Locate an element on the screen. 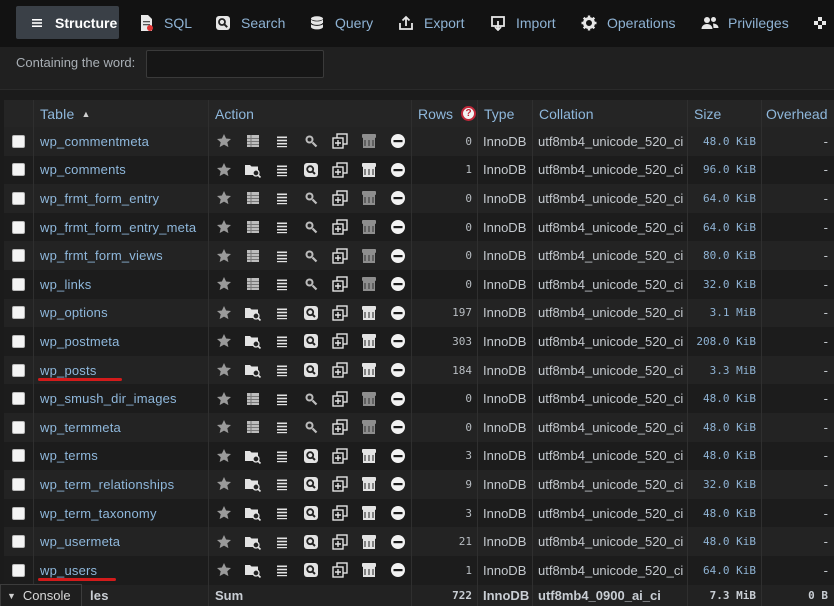  table-size-link: 3.1 MiB is located at coordinates (725, 313).